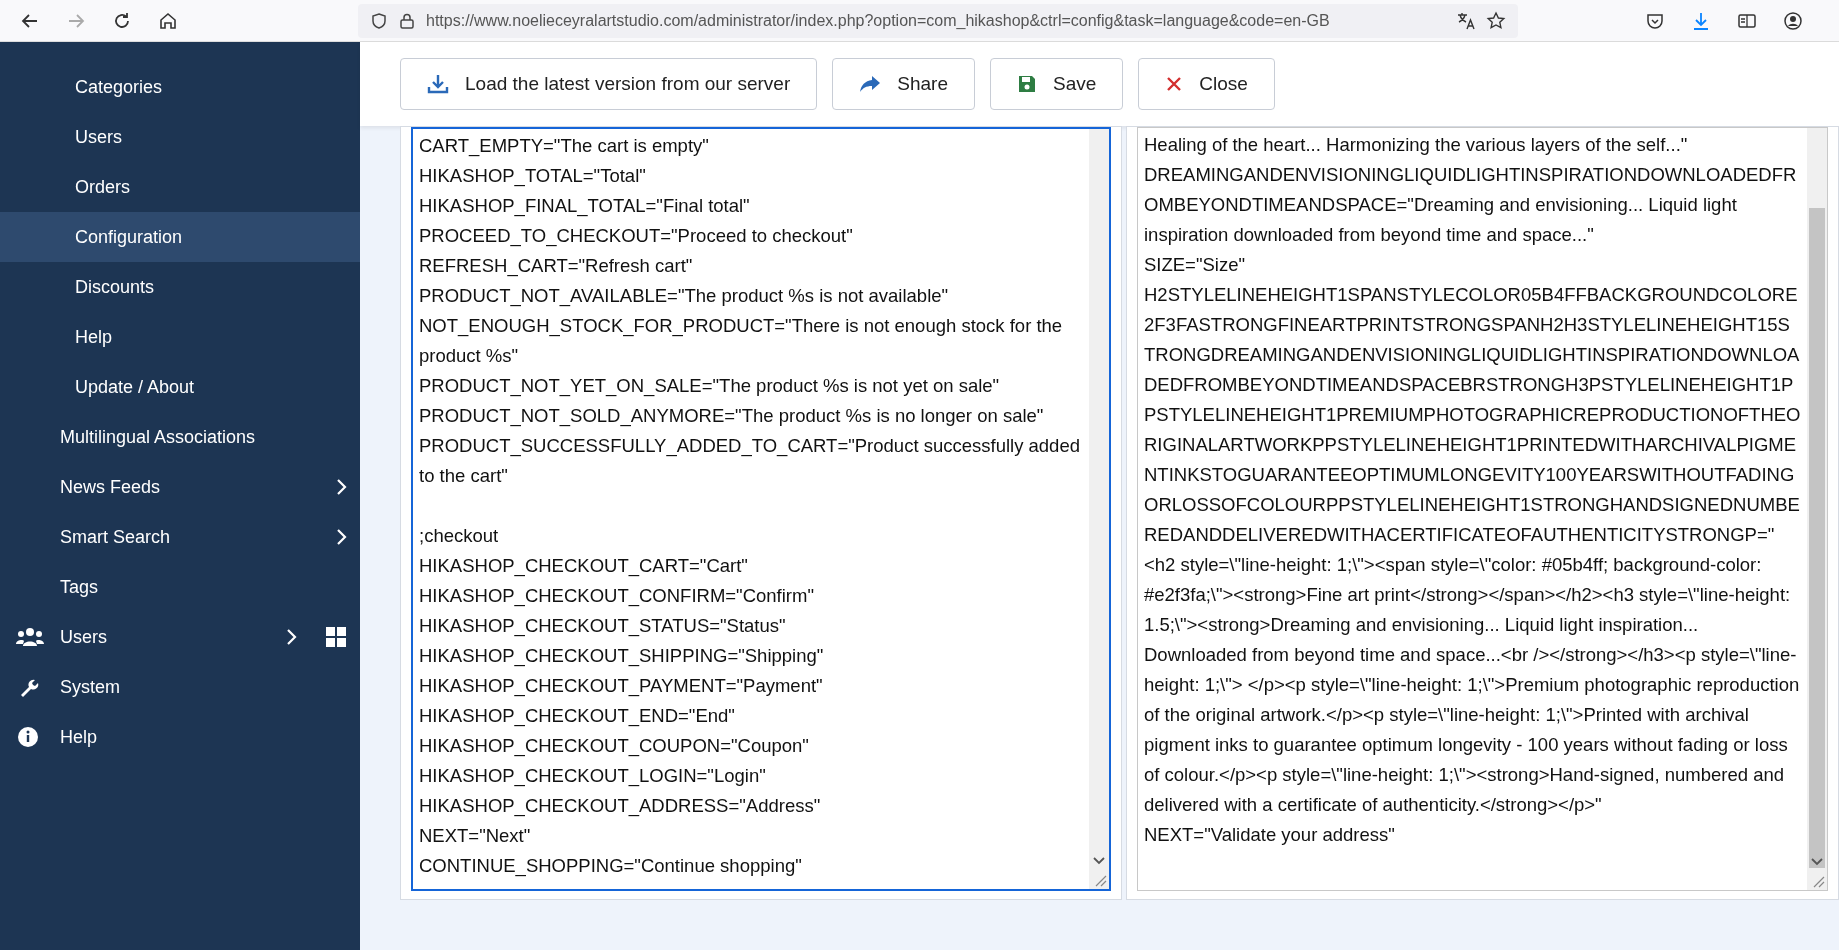 The width and height of the screenshot is (1839, 950). What do you see at coordinates (564, 146) in the screenshot?
I see `text-line: CART_EMPTY="The cart is empty"` at bounding box center [564, 146].